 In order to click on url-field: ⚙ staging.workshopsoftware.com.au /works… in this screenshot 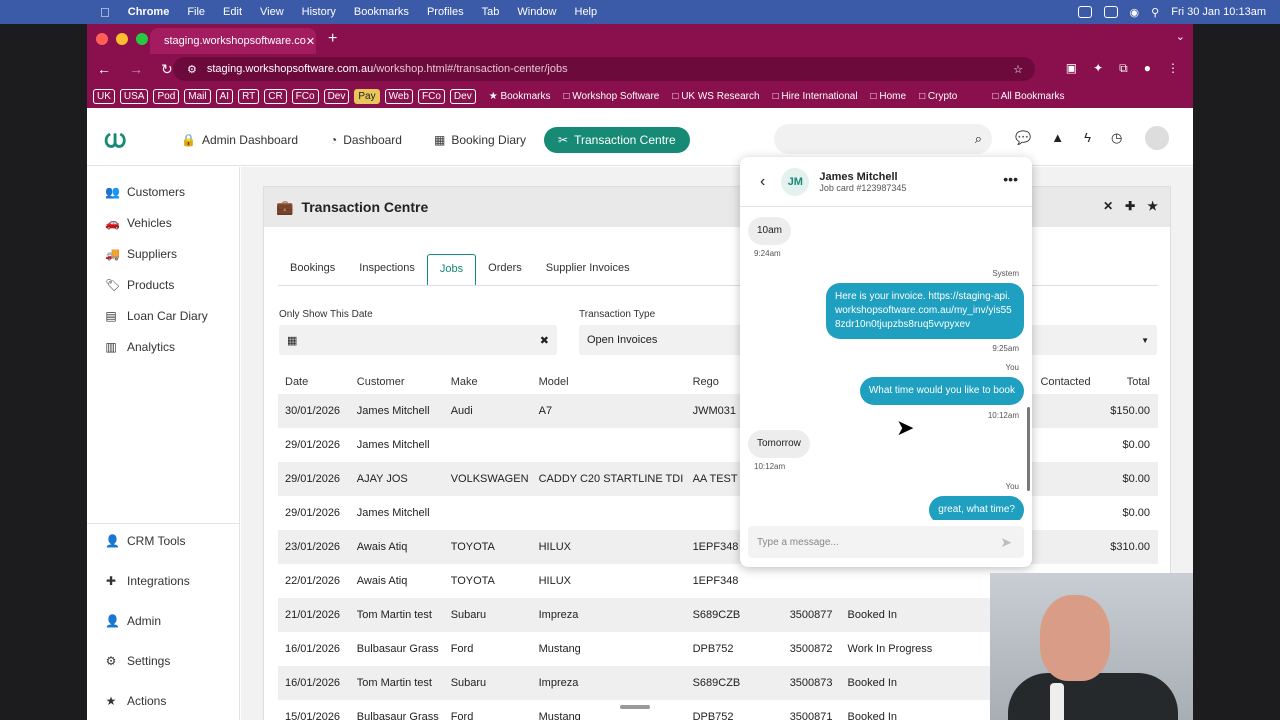, I will do `click(604, 69)`.